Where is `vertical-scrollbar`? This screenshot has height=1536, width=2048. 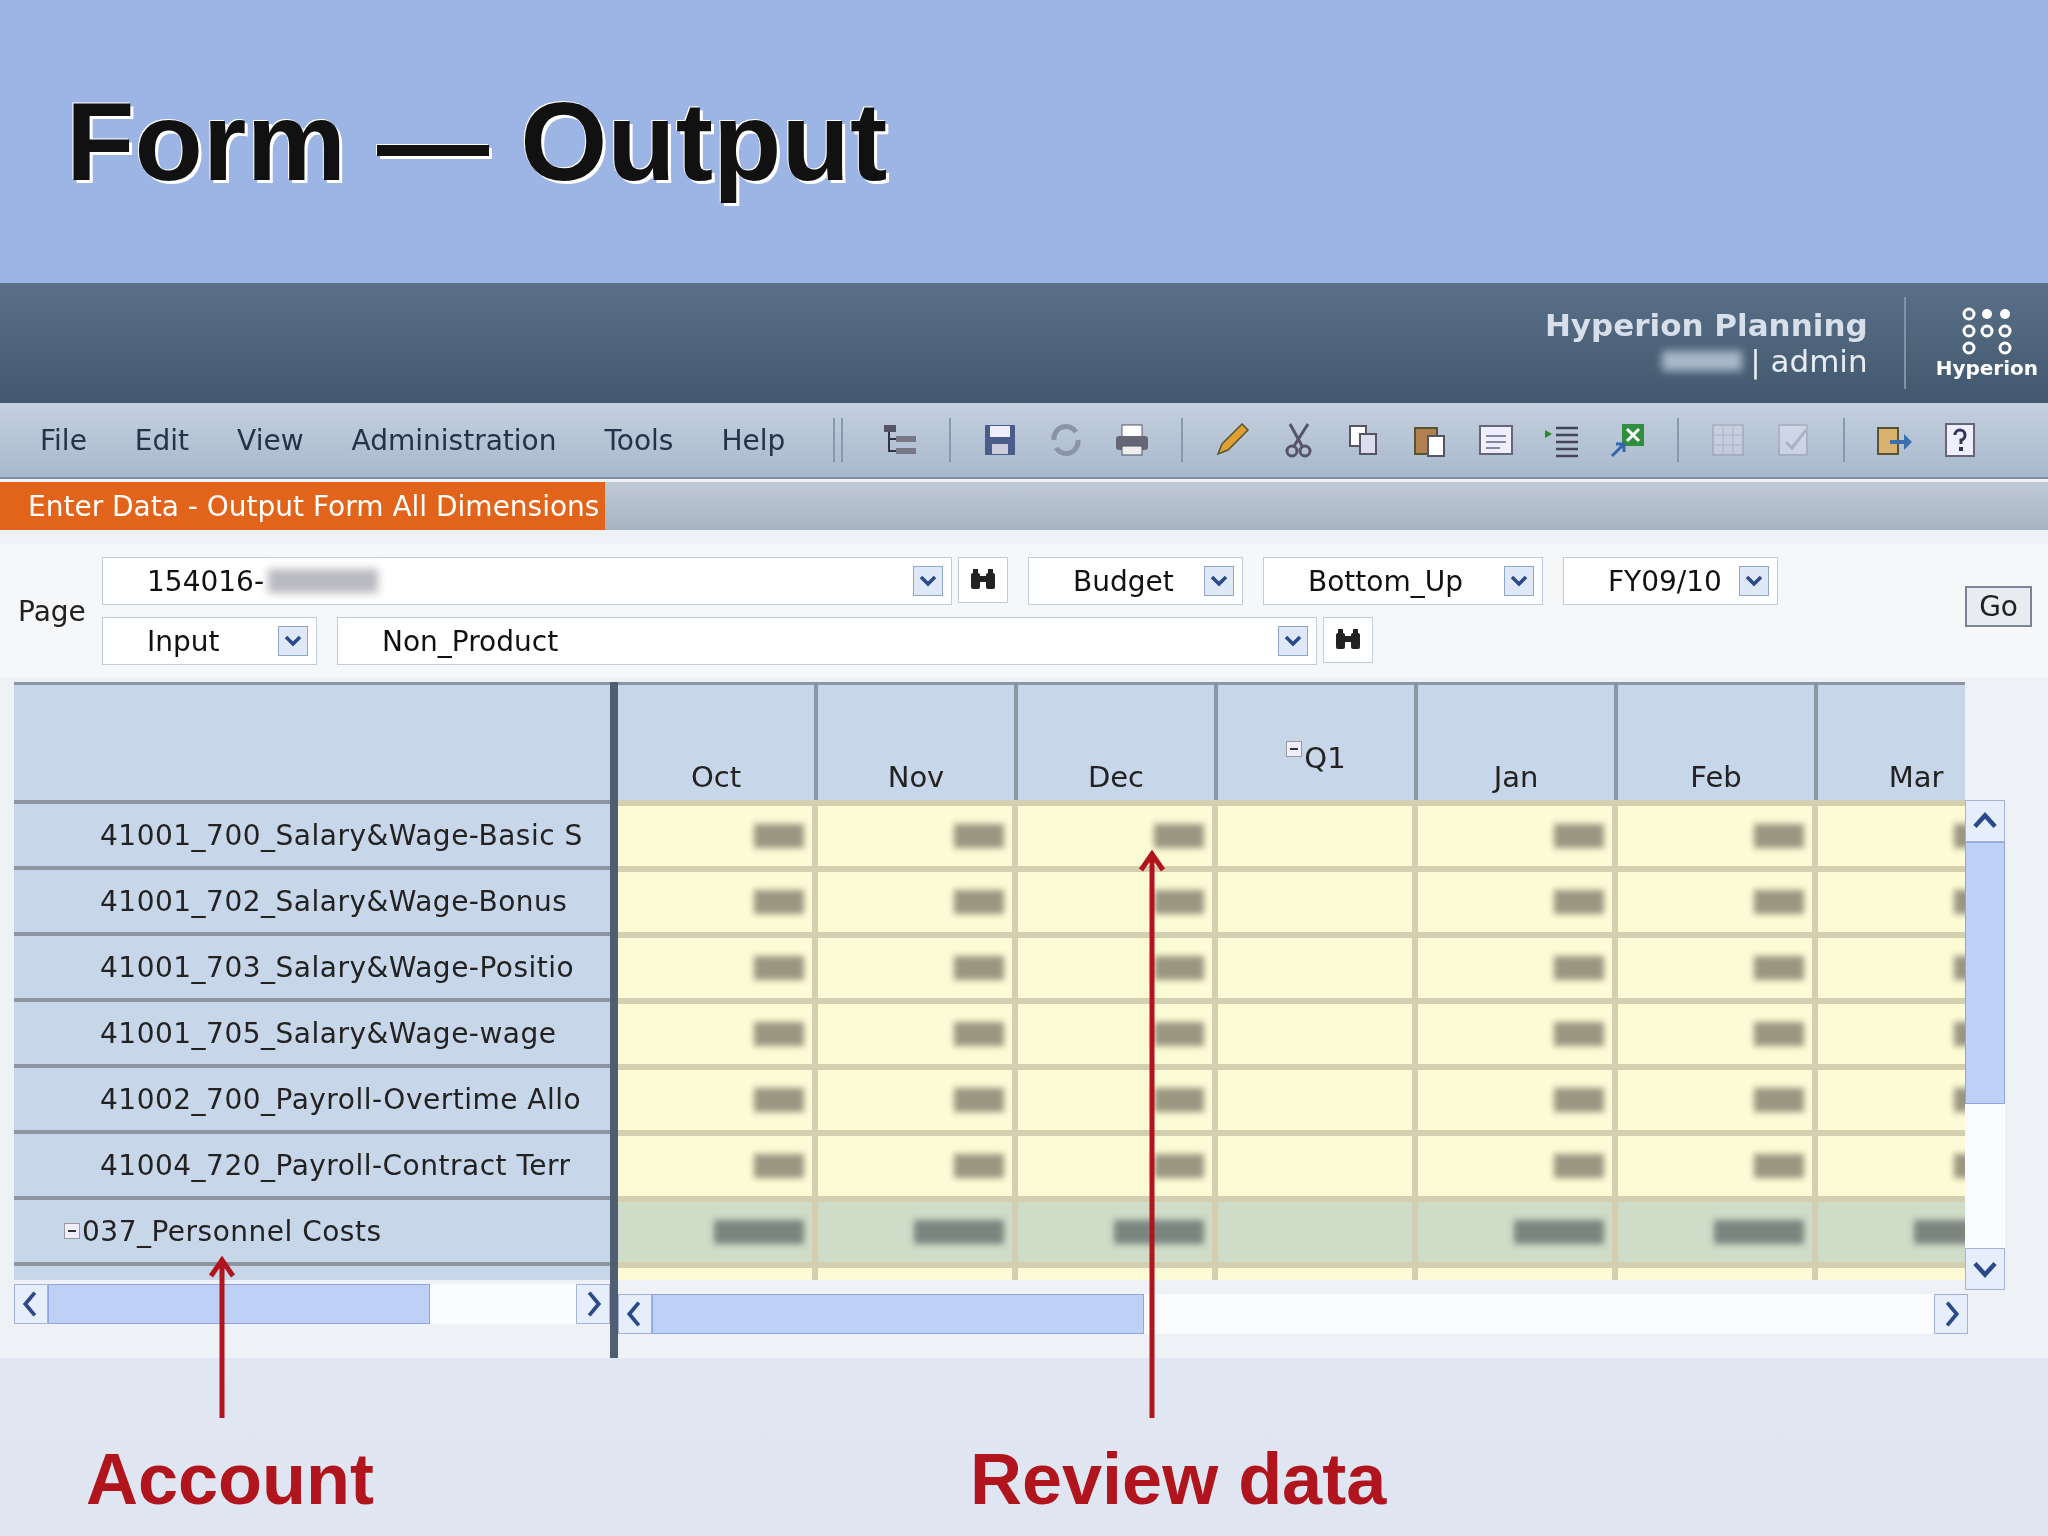
vertical-scrollbar is located at coordinates (1985, 1045).